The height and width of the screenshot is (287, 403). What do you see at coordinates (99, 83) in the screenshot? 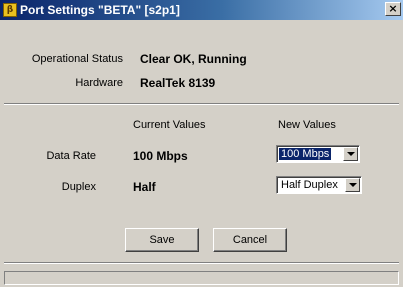
I see `hardware-label: Hardware` at bounding box center [99, 83].